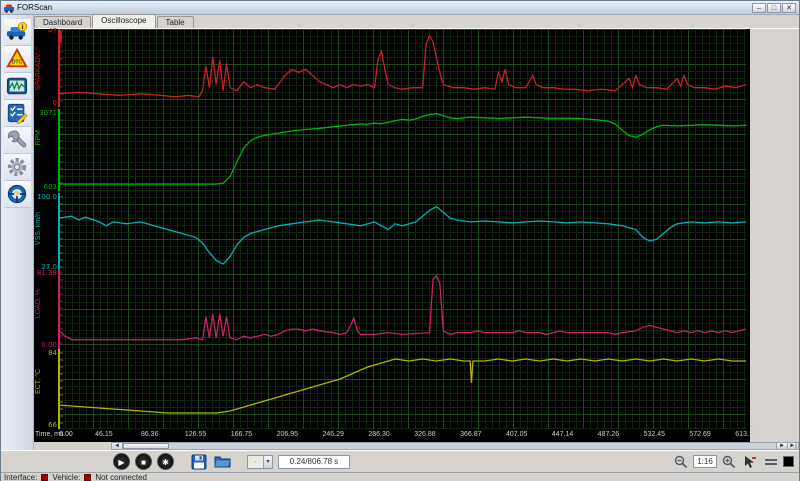  I want to click on sidebar-item-oscilloscope, so click(17, 86).